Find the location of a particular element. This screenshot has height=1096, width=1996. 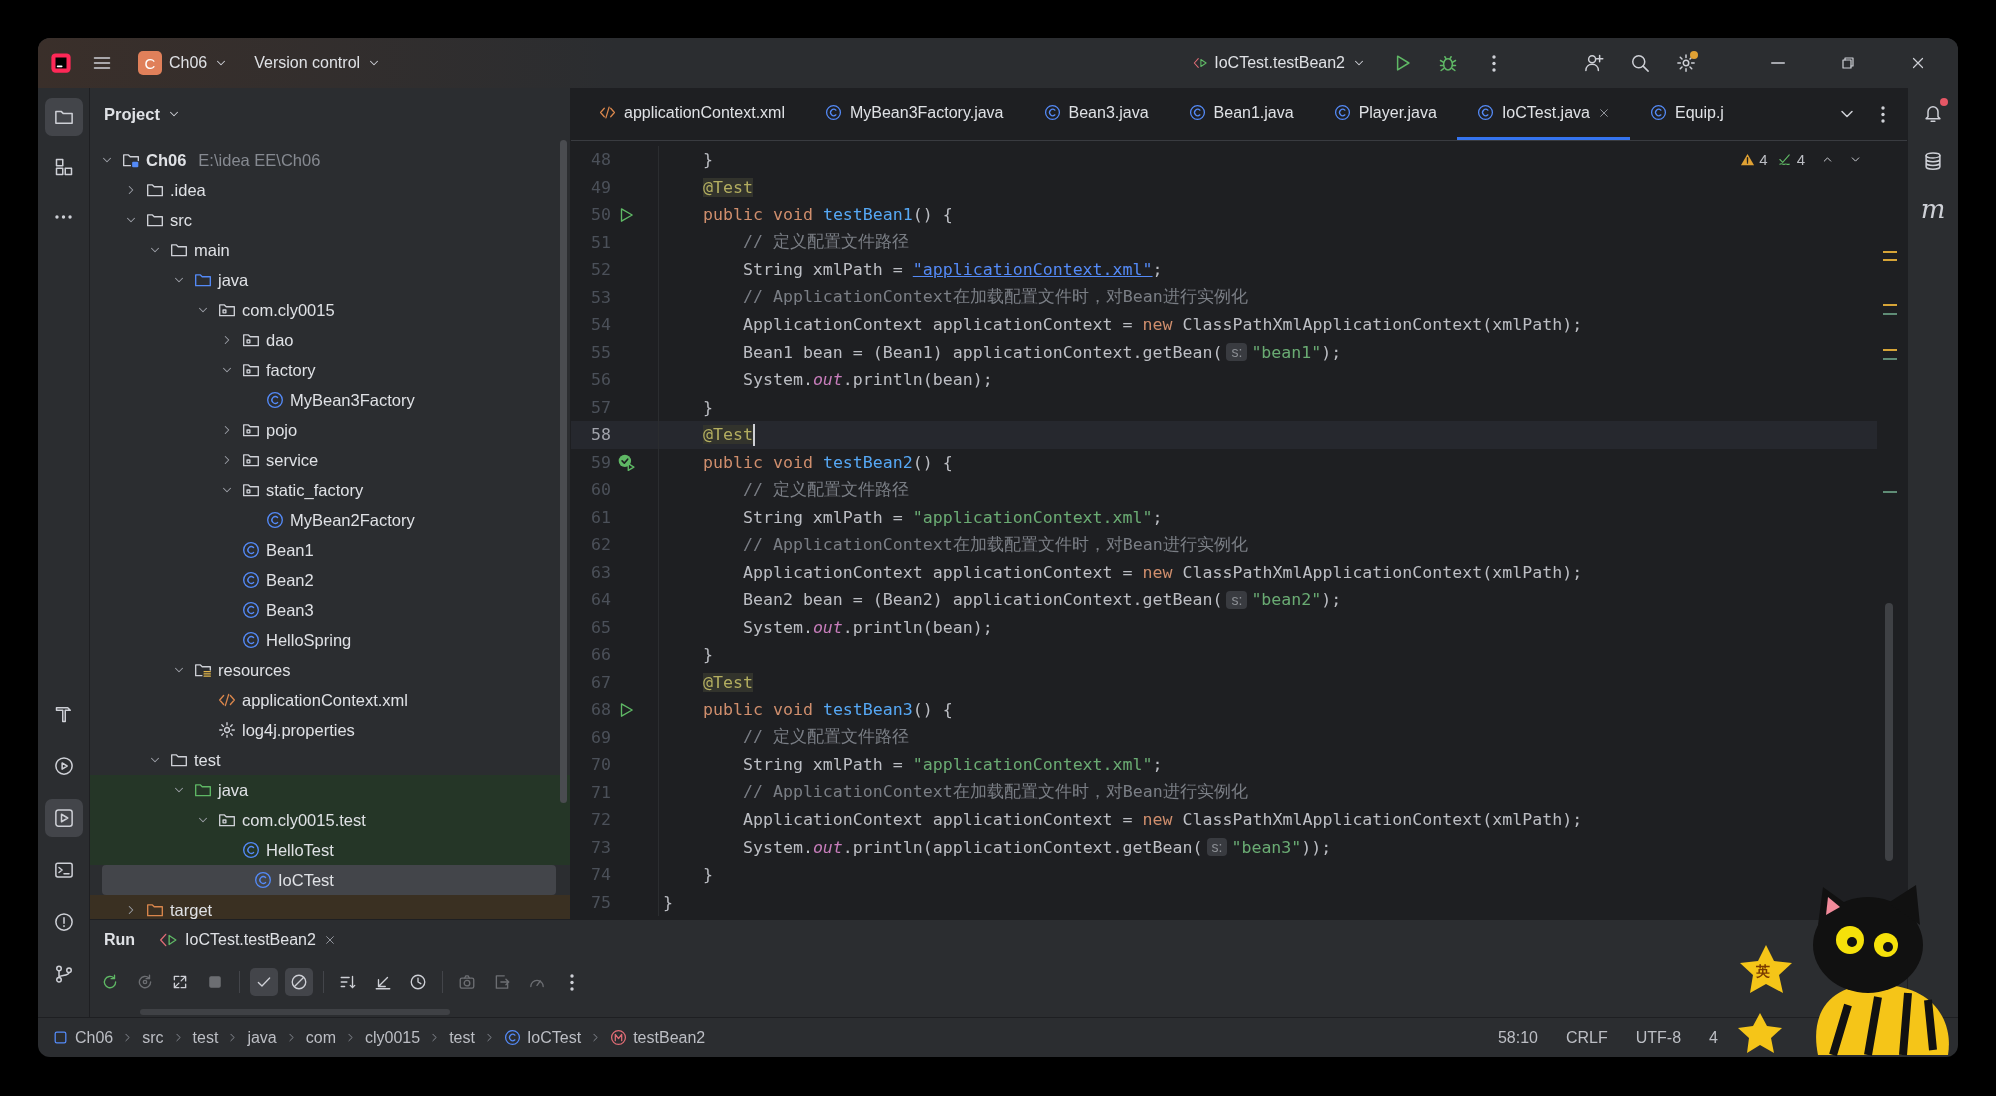

item-label: test is located at coordinates (207, 760).